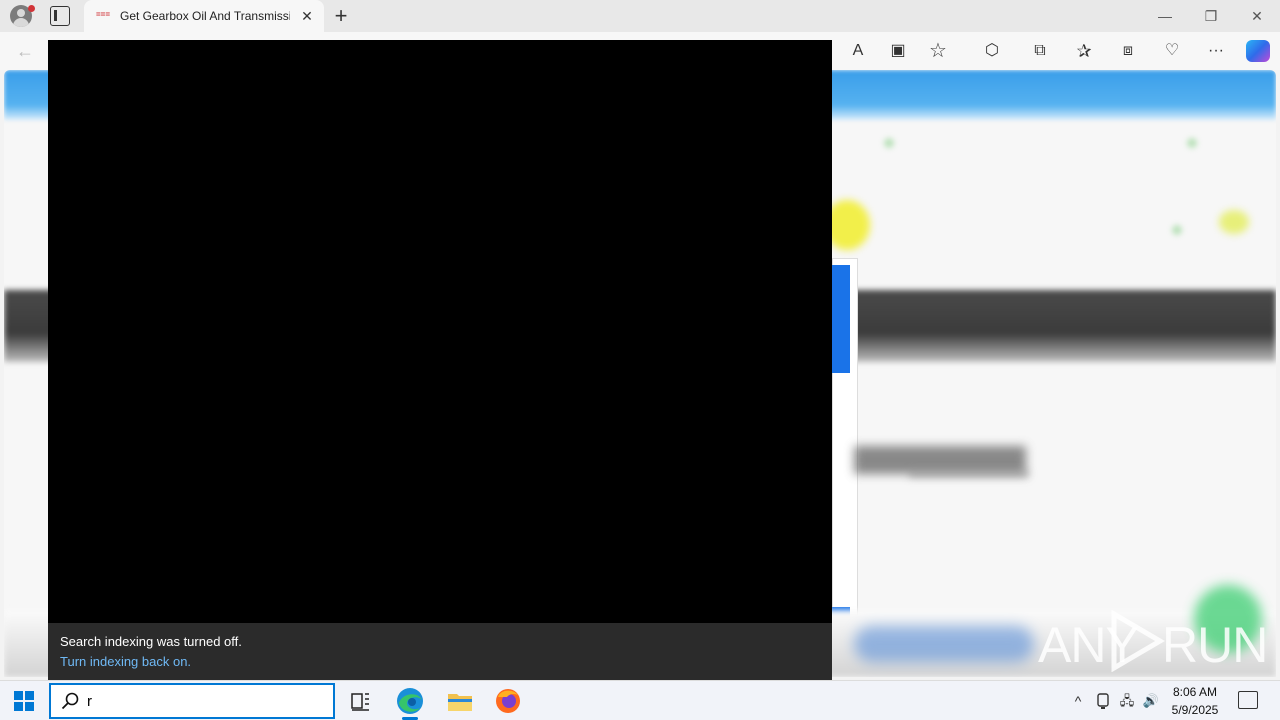 The image size is (1280, 720). I want to click on back-button: ←, so click(27, 51).